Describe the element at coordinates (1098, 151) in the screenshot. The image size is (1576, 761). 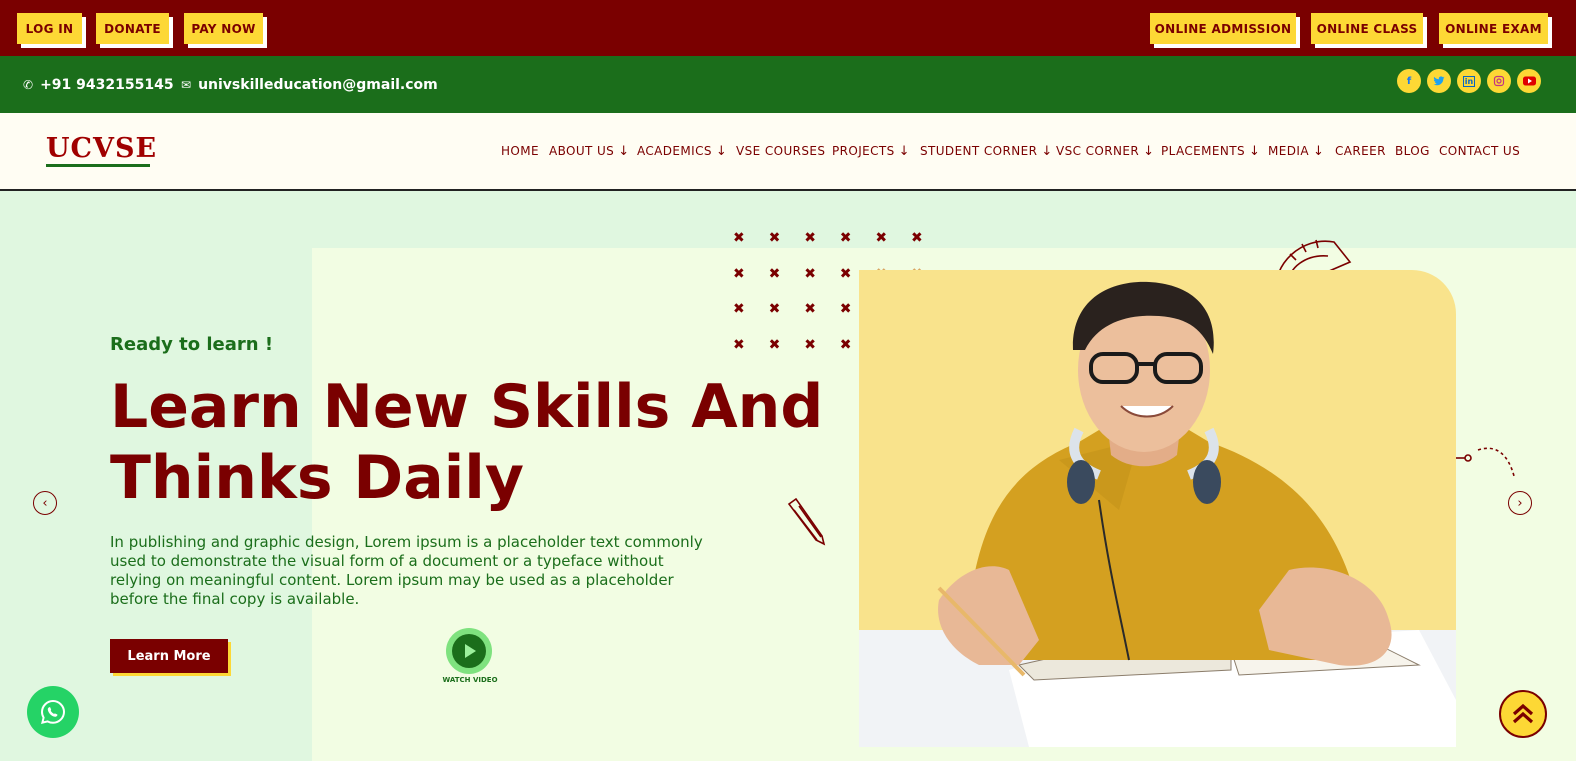
I see `nav-label: VSC CORNER` at that location.